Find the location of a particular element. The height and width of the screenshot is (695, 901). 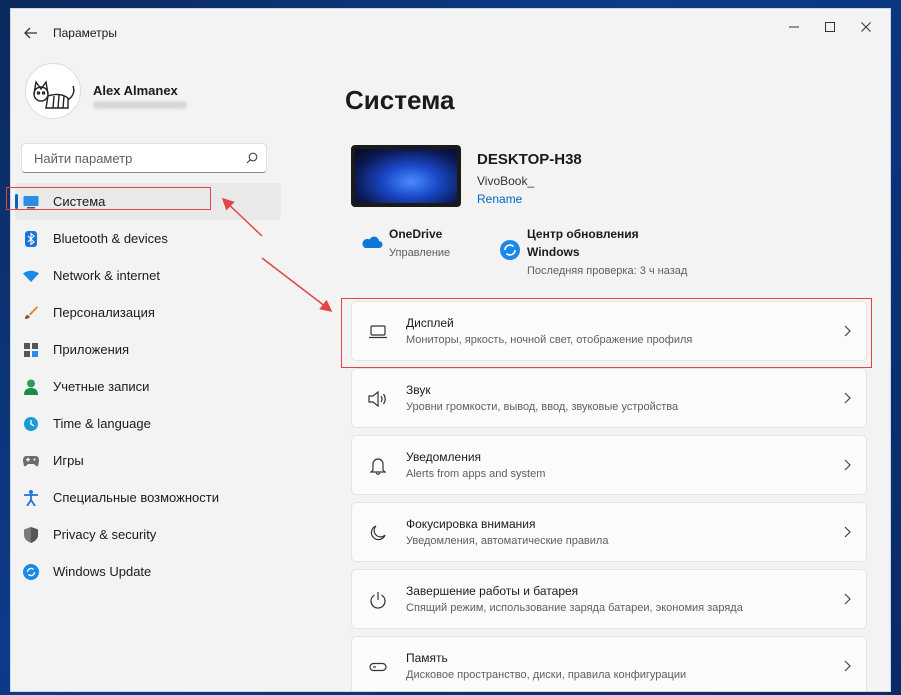

annotation-arrow-to-system is located at coordinates (242, 217).